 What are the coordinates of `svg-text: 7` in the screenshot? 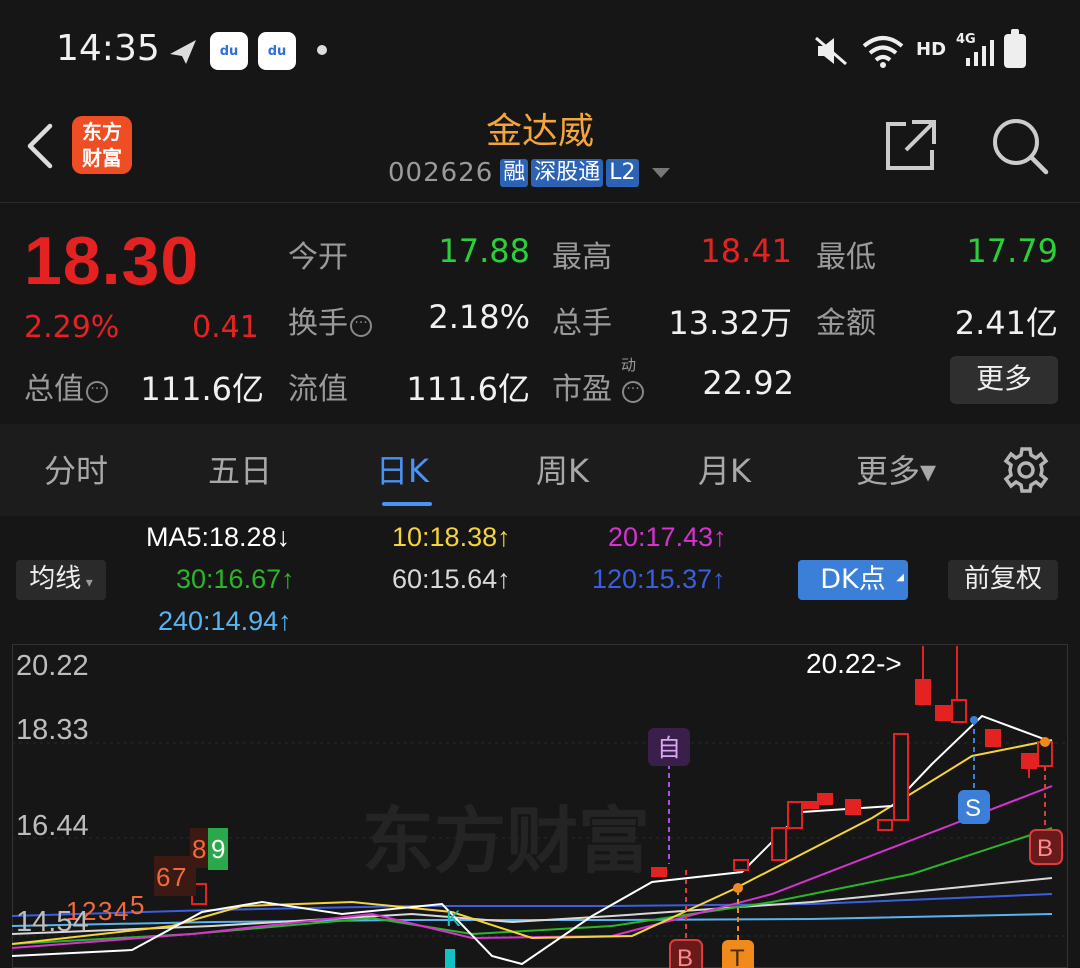 It's located at (179, 877).